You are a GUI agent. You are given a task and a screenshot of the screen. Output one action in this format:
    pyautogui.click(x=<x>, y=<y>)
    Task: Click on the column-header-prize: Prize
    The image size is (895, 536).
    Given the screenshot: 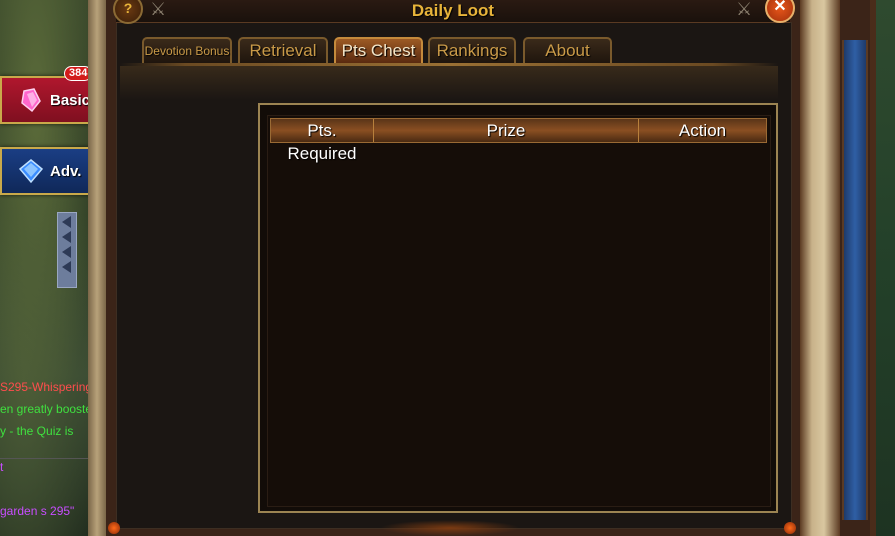 What is the action you would take?
    pyautogui.click(x=506, y=130)
    